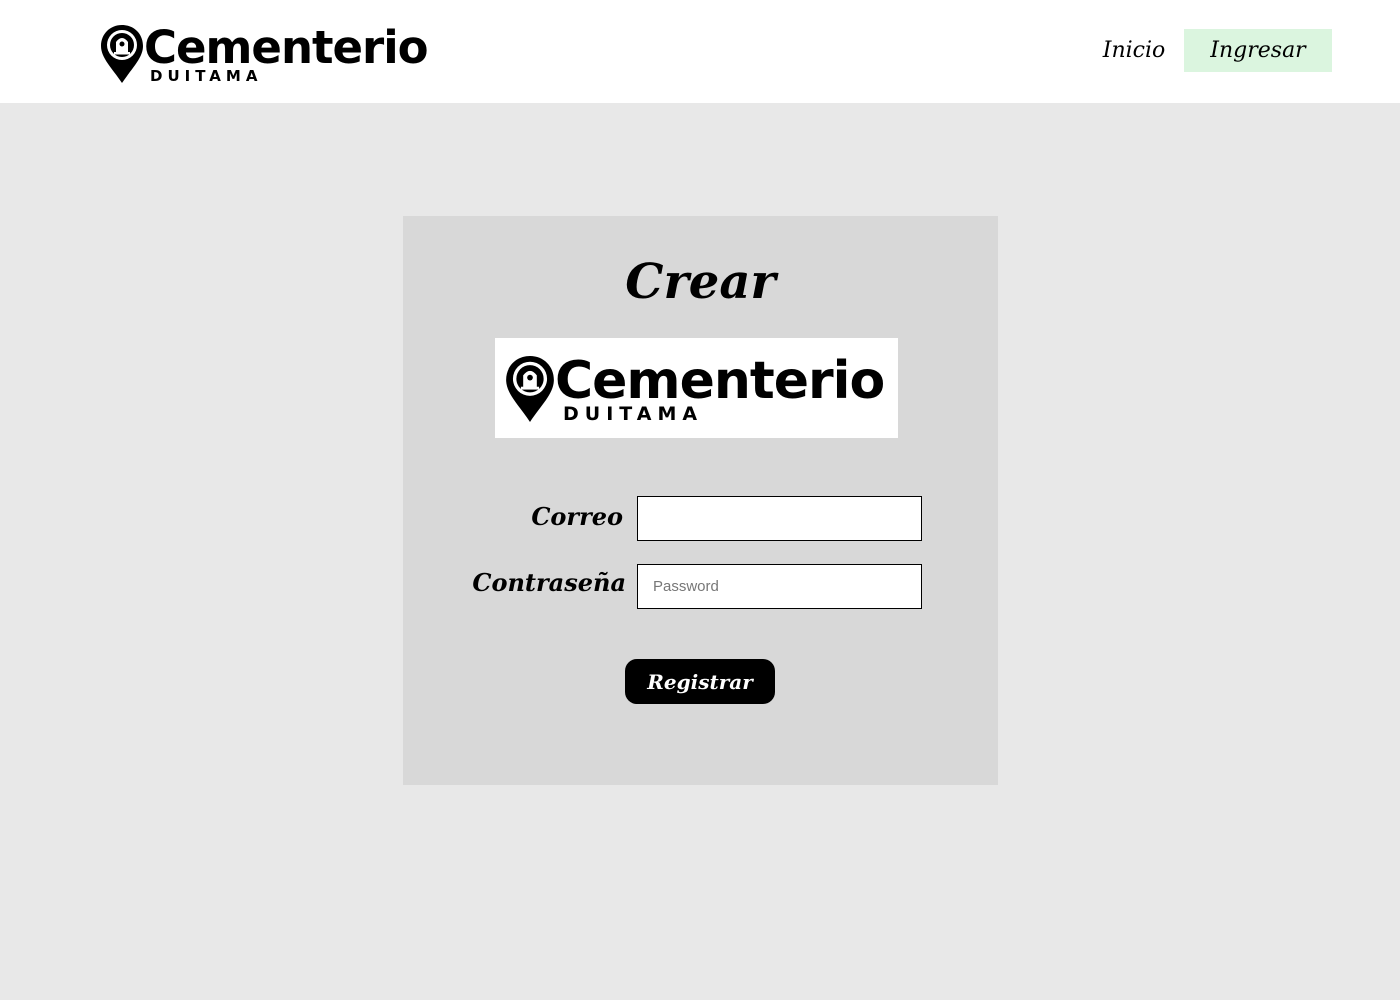  I want to click on form-logo: Cementerio DUITAMA, so click(696, 388).